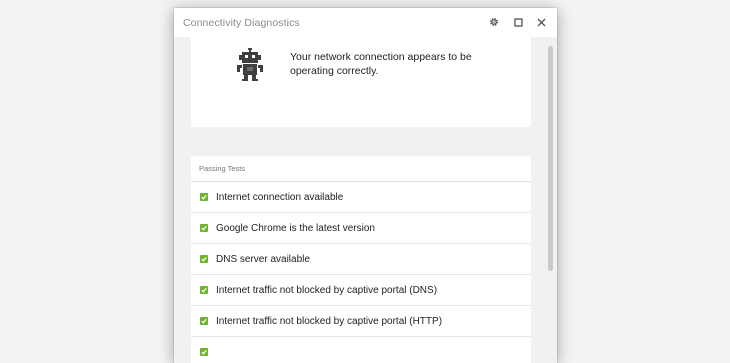  I want to click on test-label: Internet connection available, so click(280, 197).